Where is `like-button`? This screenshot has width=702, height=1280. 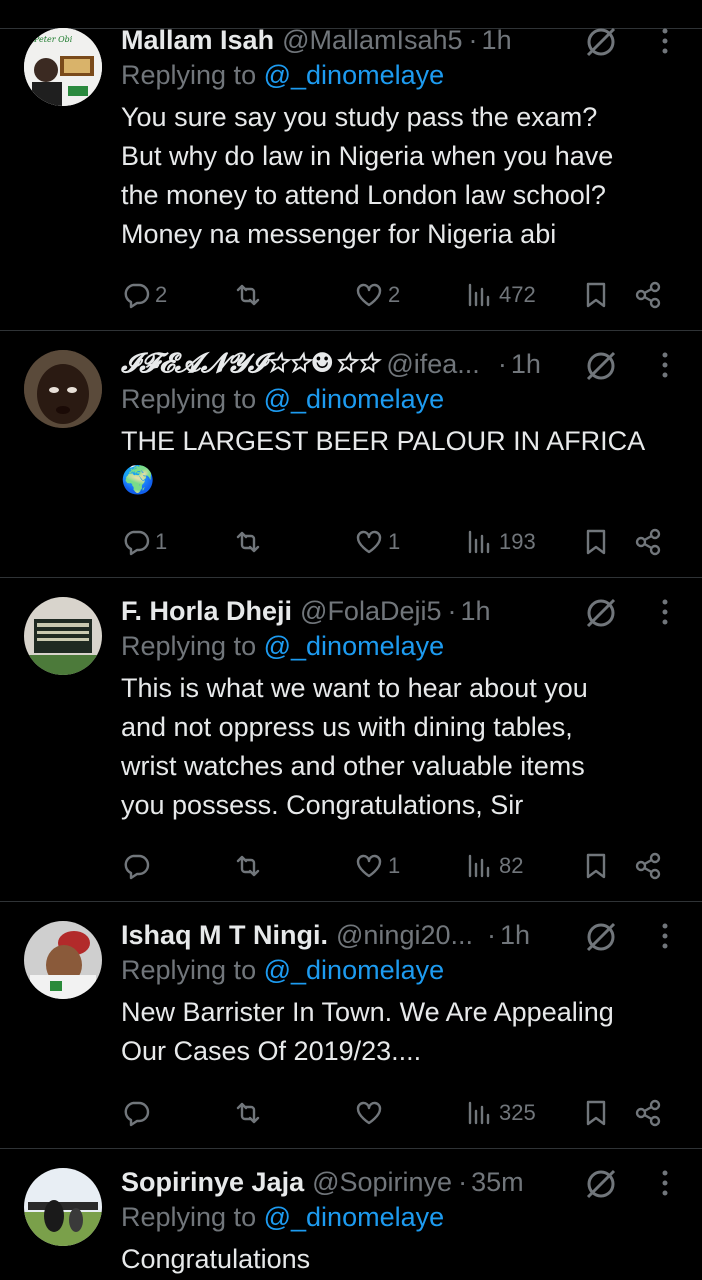
like-button is located at coordinates (371, 1113).